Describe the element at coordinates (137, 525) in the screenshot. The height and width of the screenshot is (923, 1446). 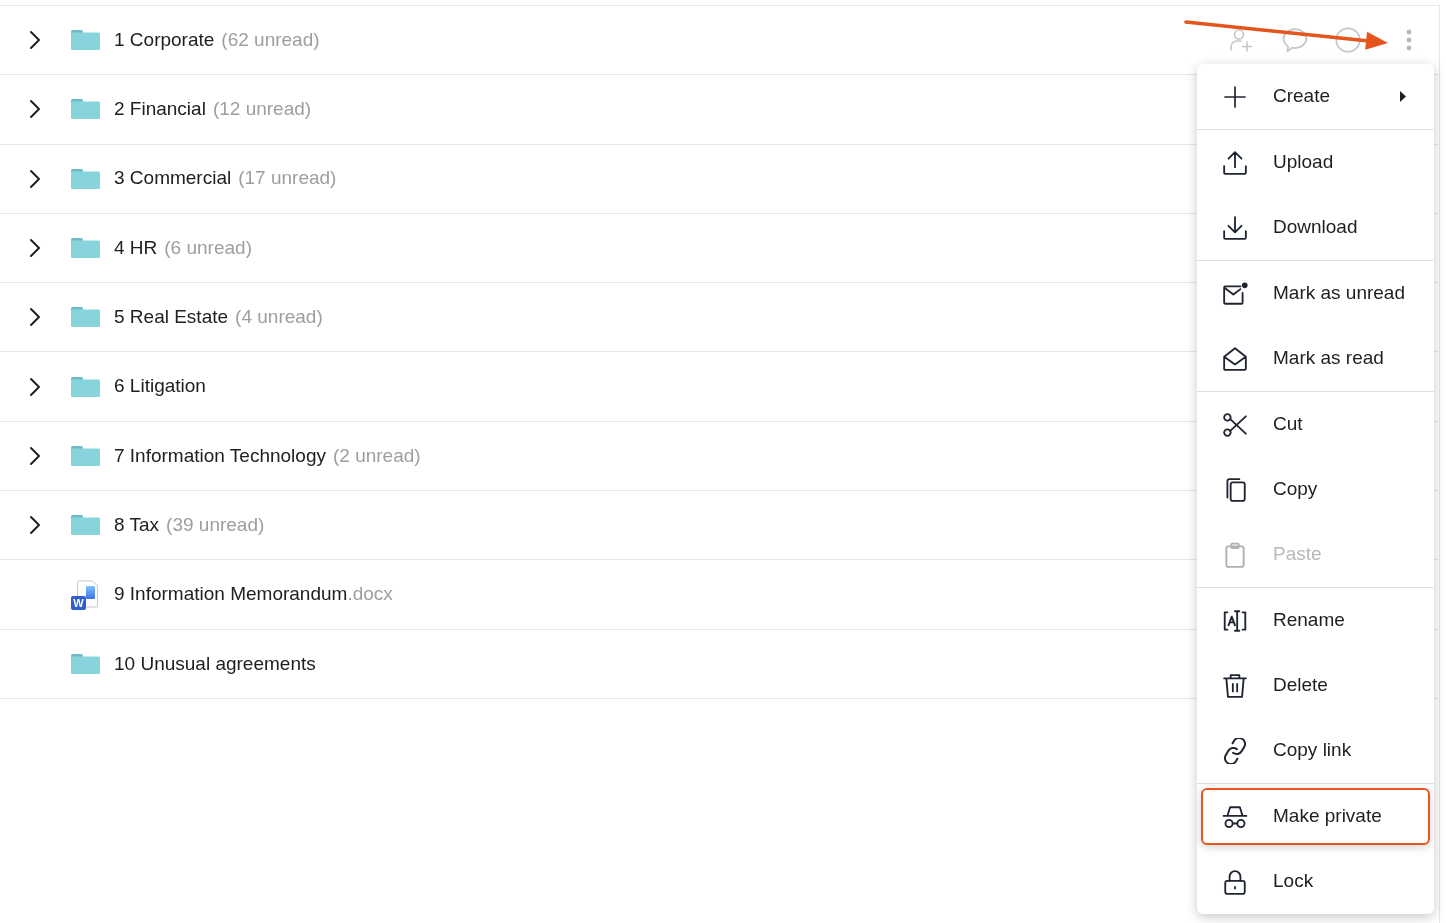
I see `item-name: 8 Tax` at that location.